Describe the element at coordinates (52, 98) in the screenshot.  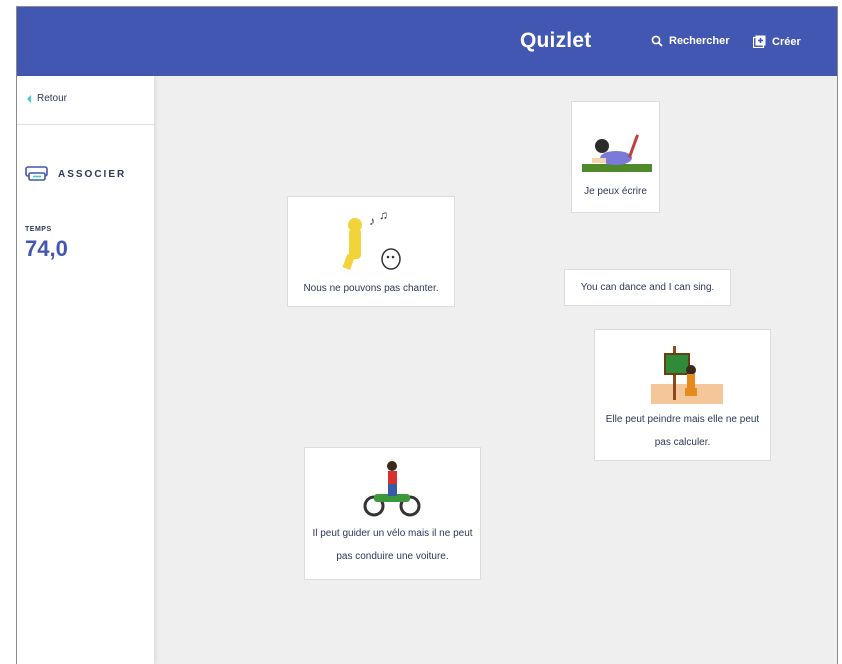
I see `back-label: Retour` at that location.